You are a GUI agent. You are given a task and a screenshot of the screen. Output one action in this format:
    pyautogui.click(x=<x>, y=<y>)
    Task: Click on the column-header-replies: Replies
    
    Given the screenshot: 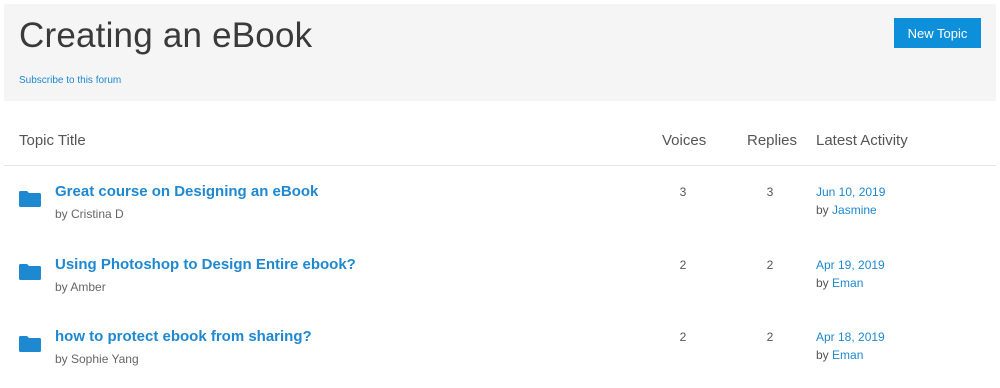 What is the action you would take?
    pyautogui.click(x=772, y=140)
    